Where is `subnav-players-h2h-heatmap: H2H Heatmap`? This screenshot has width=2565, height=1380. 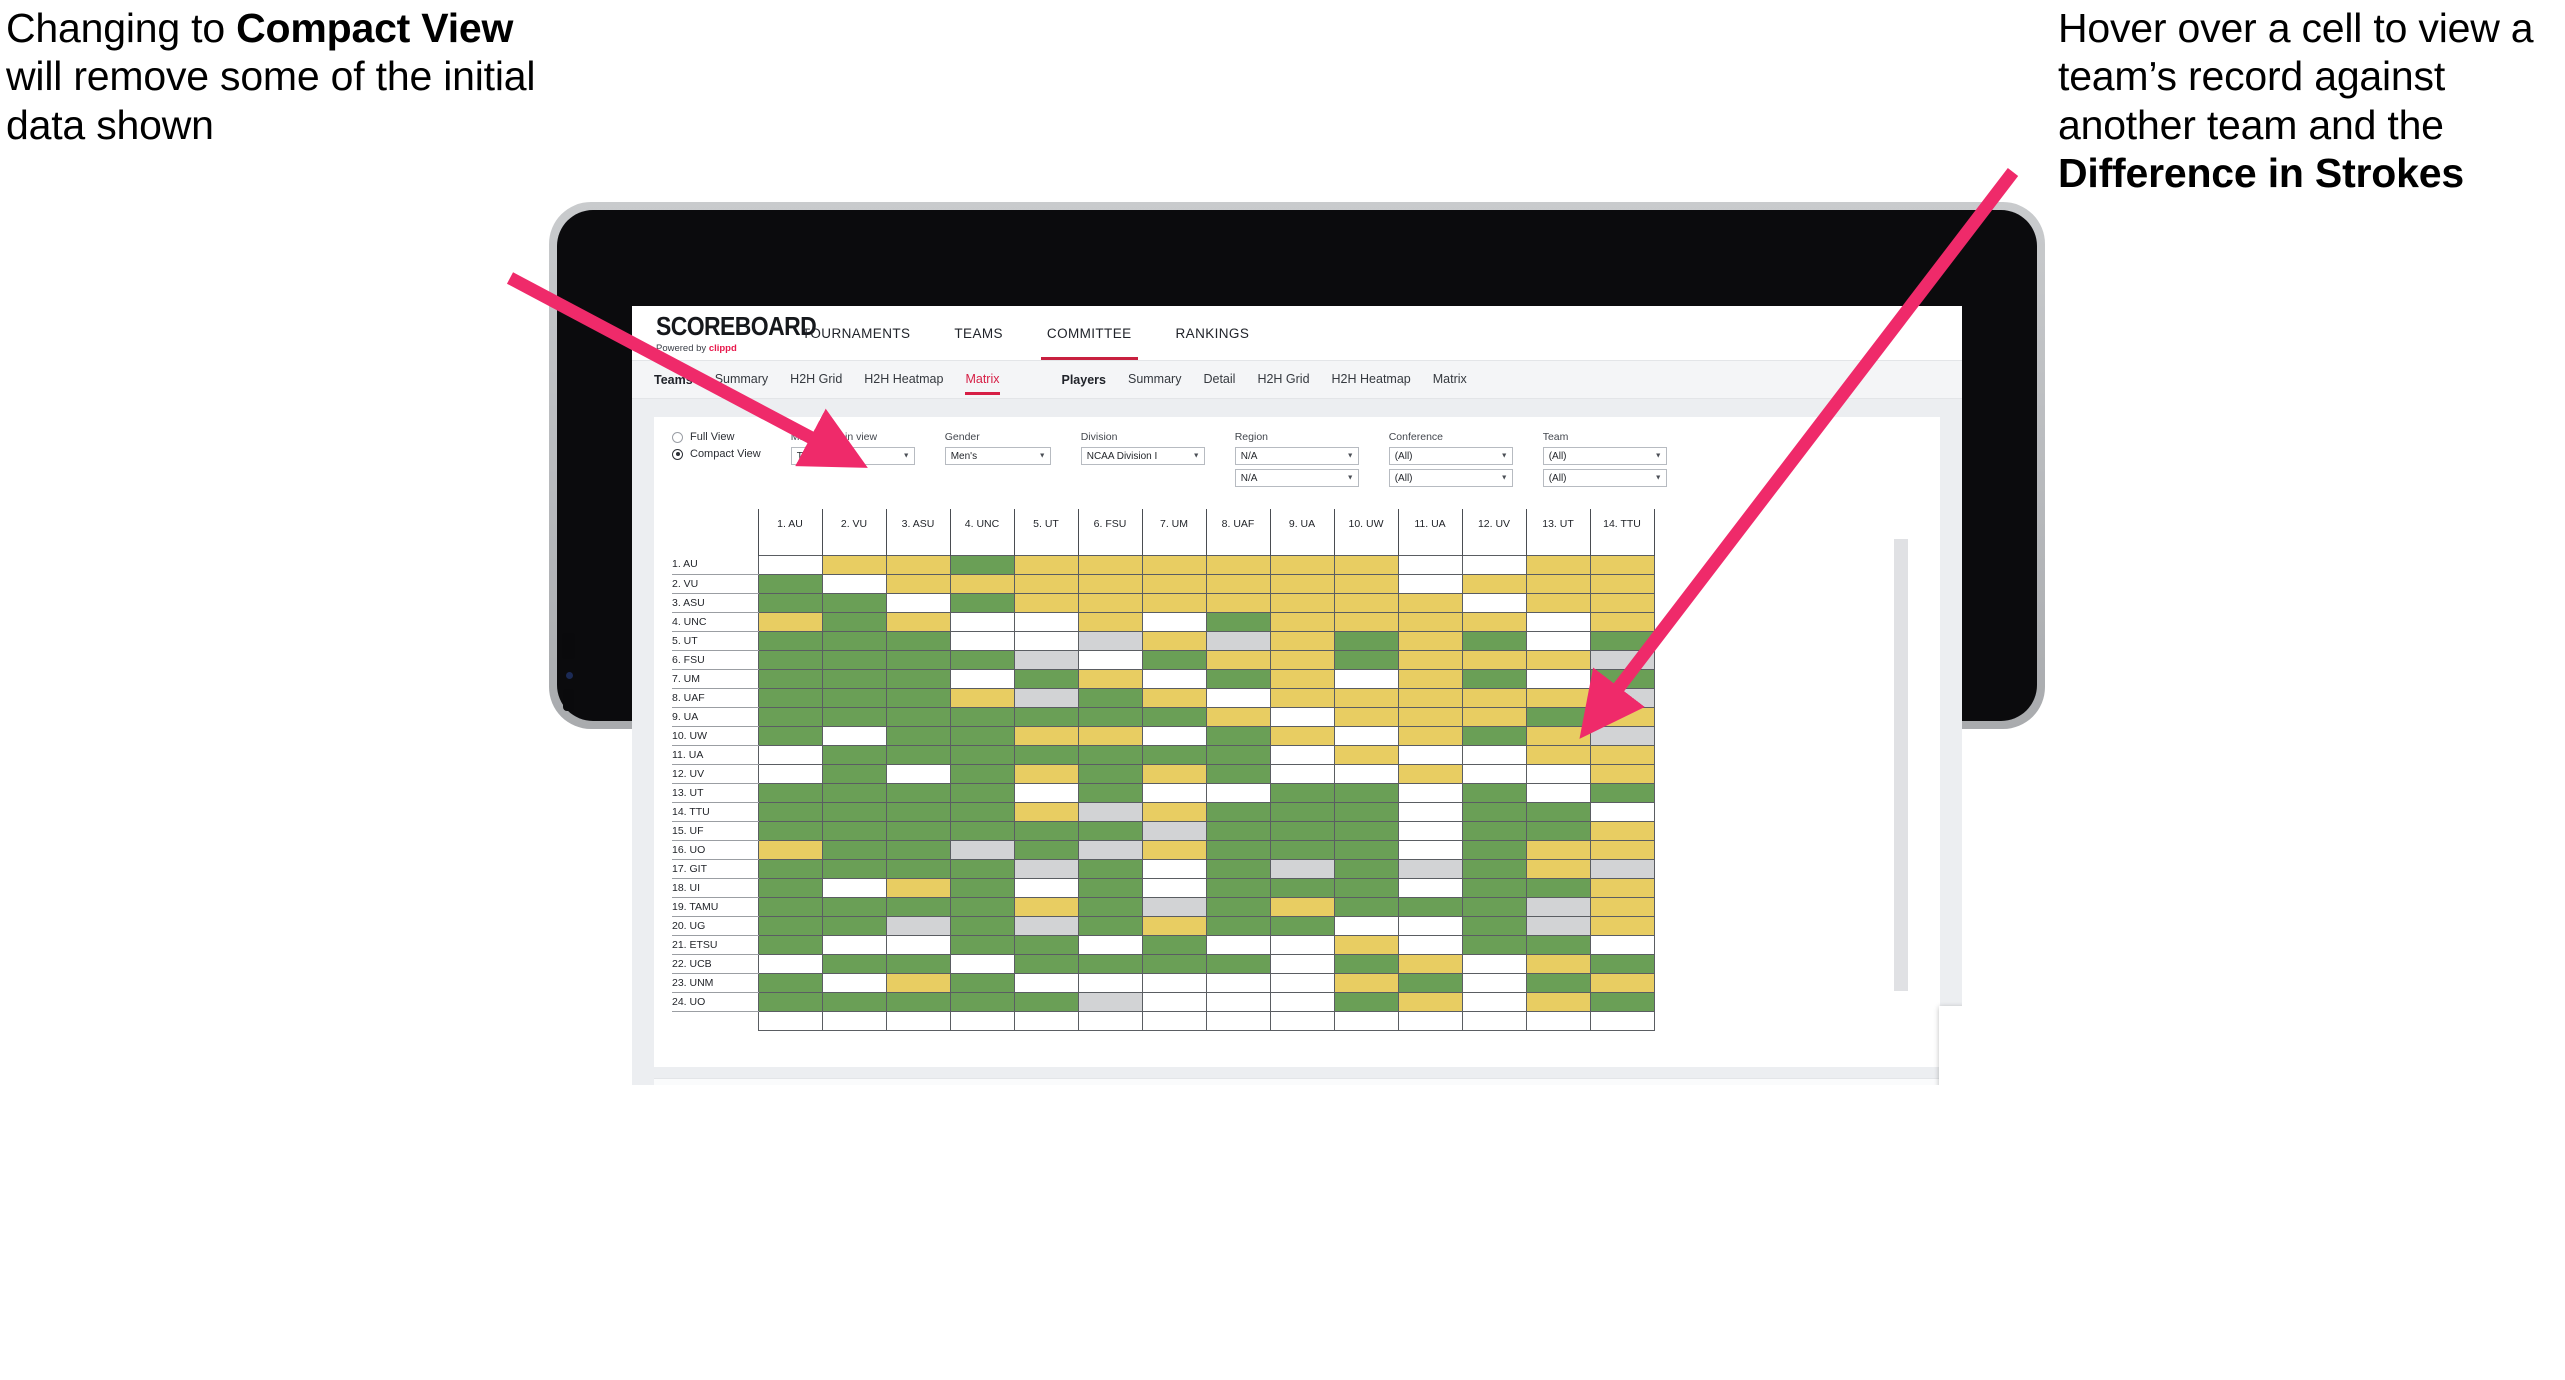
subnav-players-h2h-heatmap: H2H Heatmap is located at coordinates (1371, 380).